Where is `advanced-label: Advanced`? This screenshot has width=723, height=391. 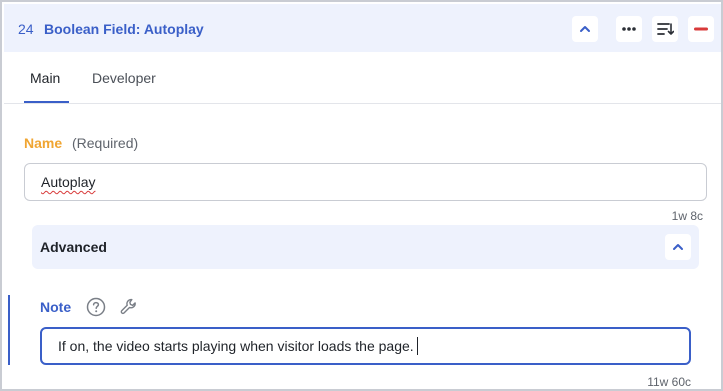
advanced-label: Advanced is located at coordinates (73, 247).